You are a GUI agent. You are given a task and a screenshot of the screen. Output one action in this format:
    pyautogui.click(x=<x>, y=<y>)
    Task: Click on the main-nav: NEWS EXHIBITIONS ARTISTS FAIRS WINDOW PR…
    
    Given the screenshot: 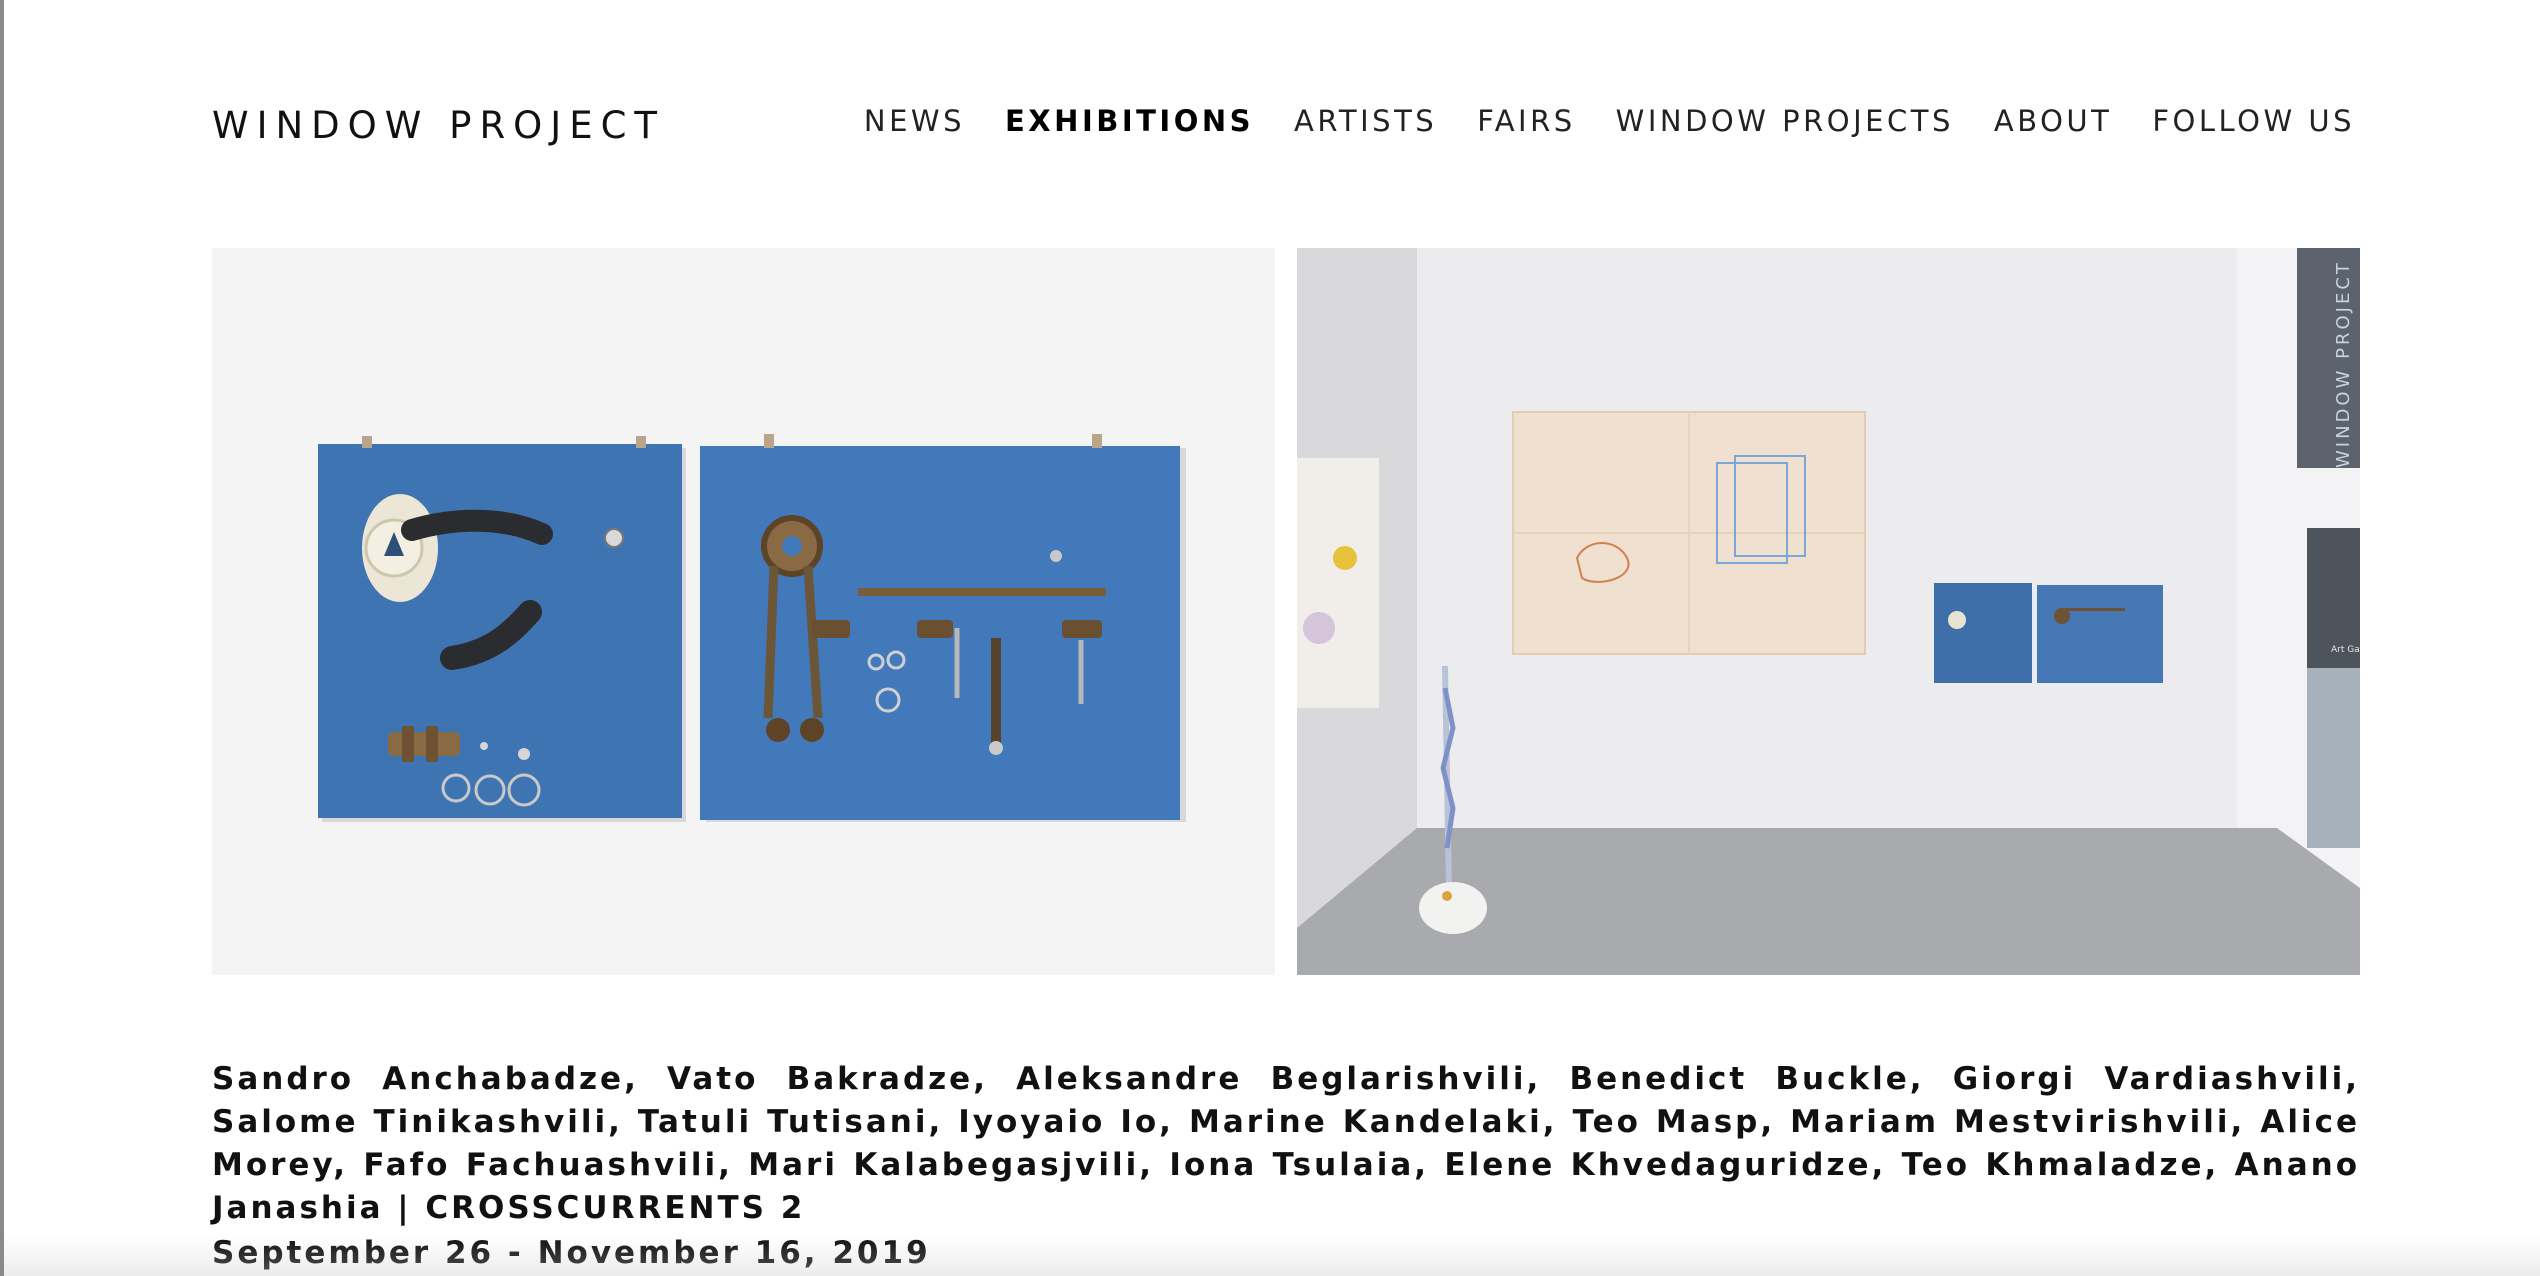 What is the action you would take?
    pyautogui.click(x=1609, y=121)
    